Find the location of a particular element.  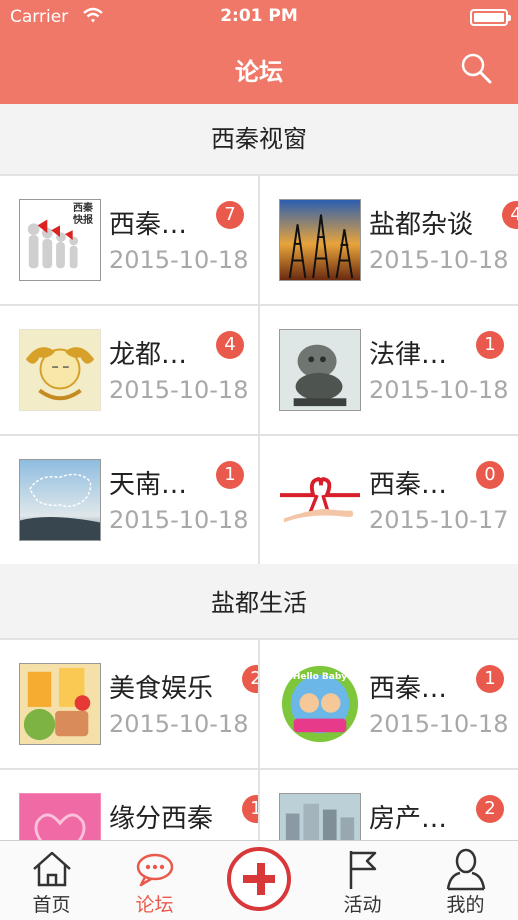

clock: 2:01 PM is located at coordinates (259, 16).